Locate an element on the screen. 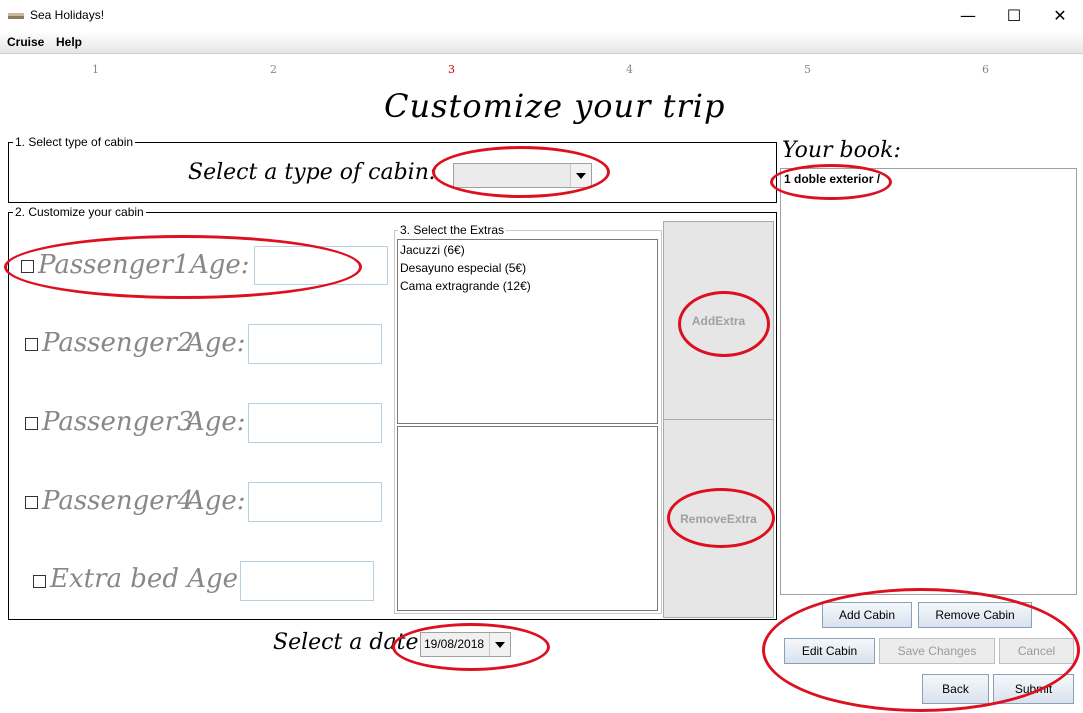  date-picker: 19/08/2018 is located at coordinates (465, 644).